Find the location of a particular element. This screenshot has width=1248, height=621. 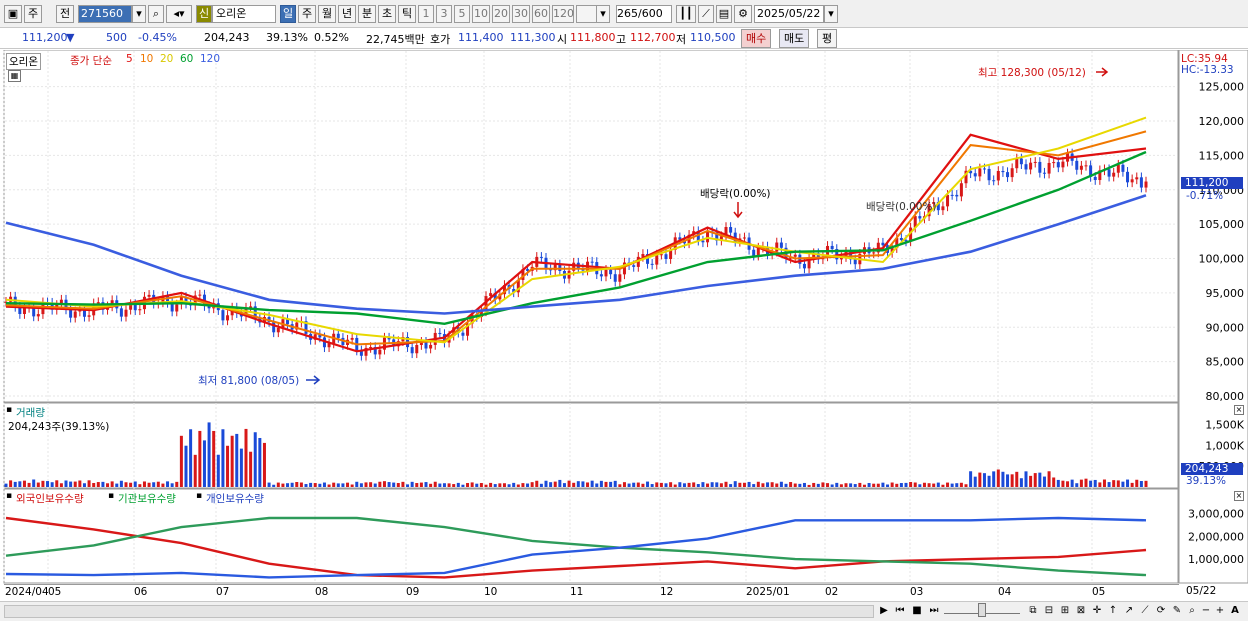

gear-icon: ⚙ is located at coordinates (743, 14).